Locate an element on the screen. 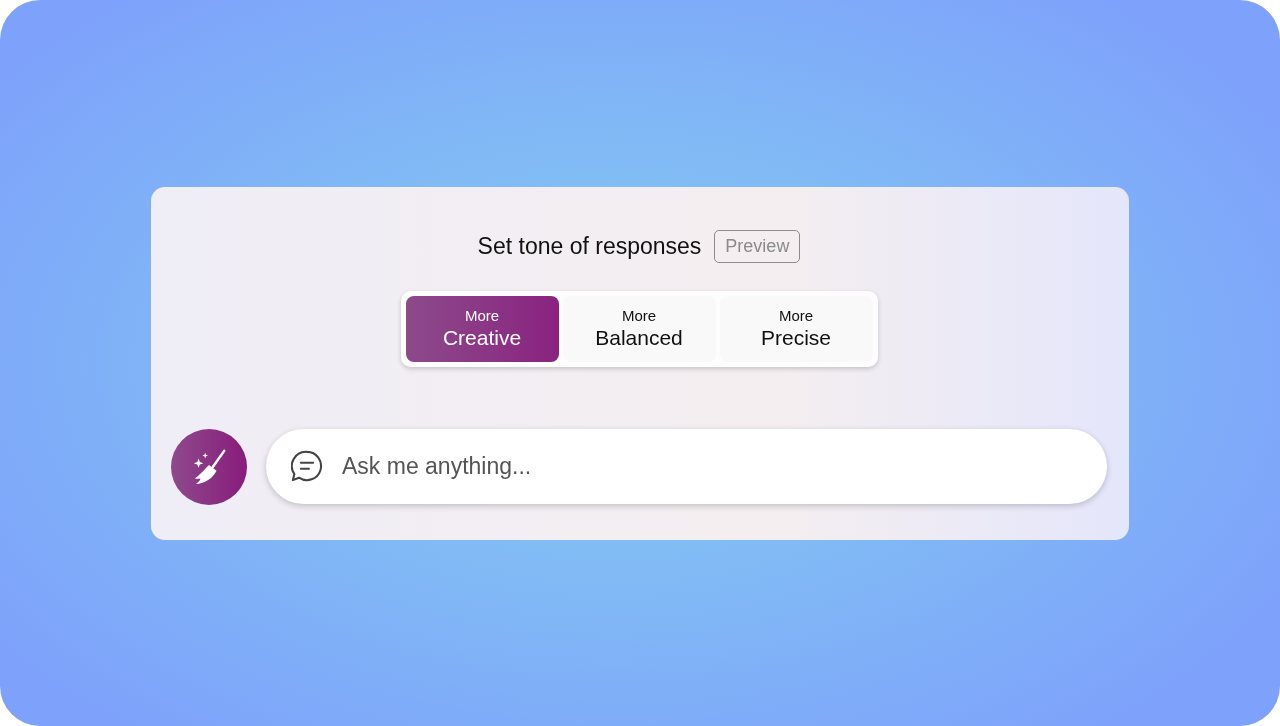 The image size is (1280, 726). chat-bubble-icon is located at coordinates (307, 466).